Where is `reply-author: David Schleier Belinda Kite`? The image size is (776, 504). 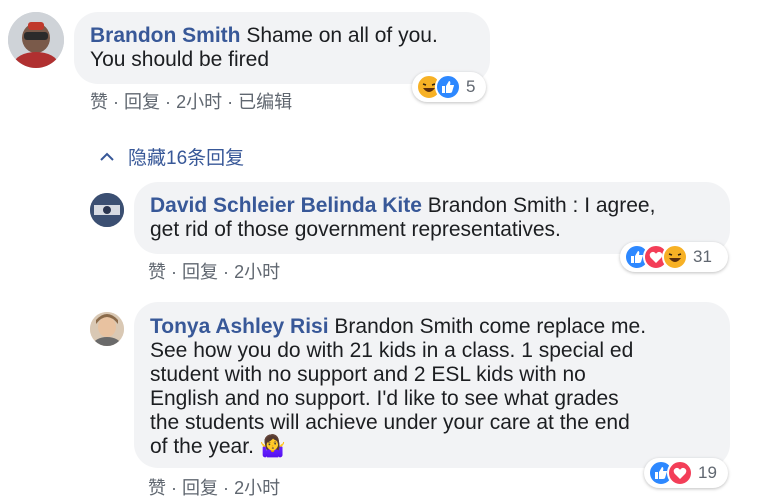 reply-author: David Schleier Belinda Kite is located at coordinates (286, 205).